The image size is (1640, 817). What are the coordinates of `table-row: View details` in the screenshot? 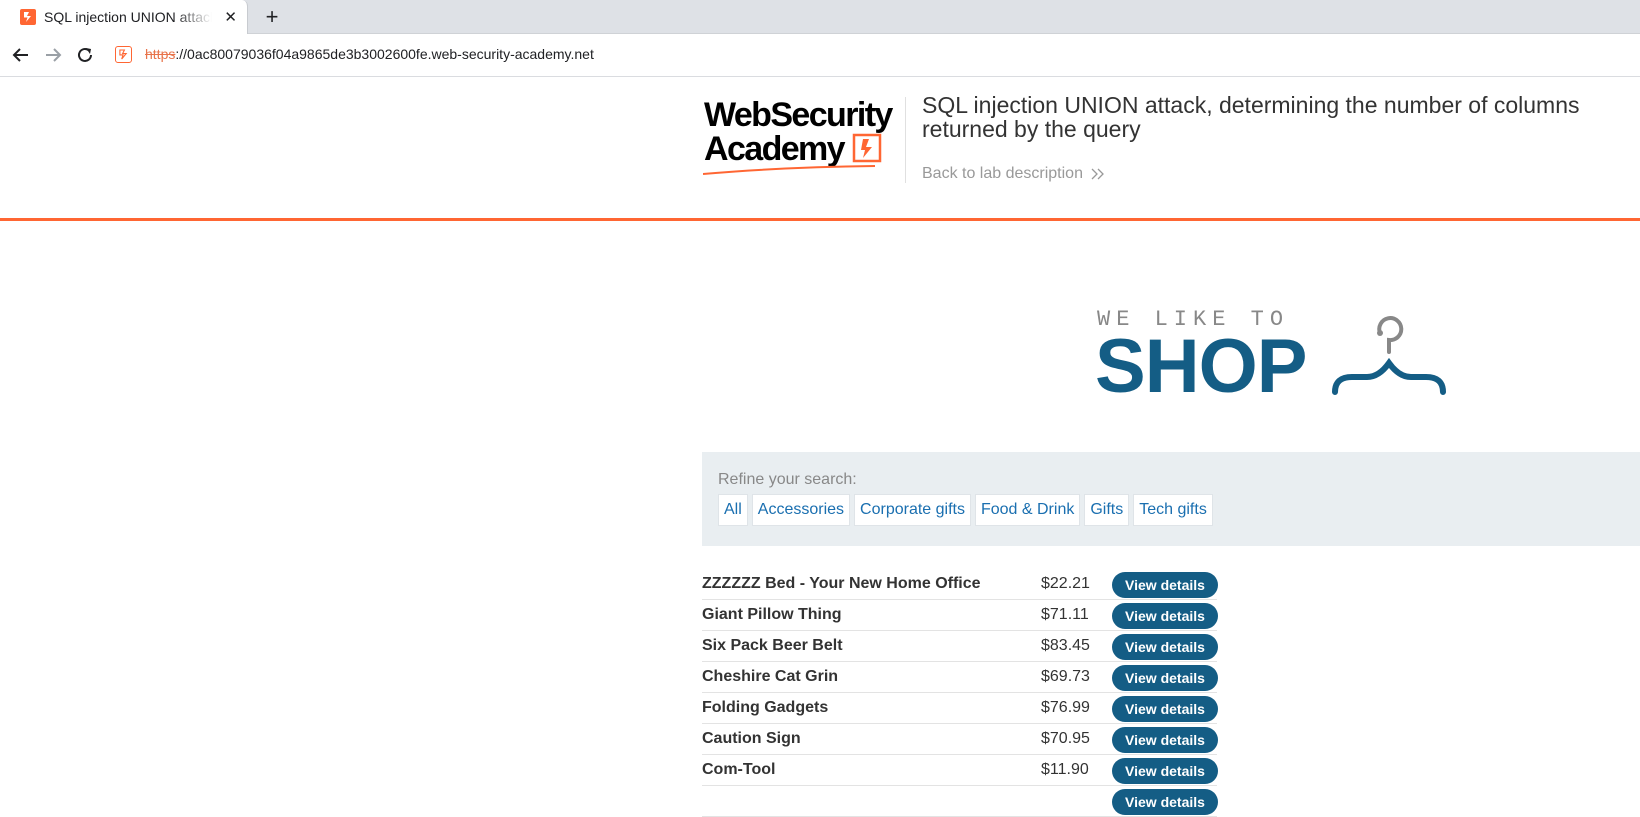 It's located at (960, 801).